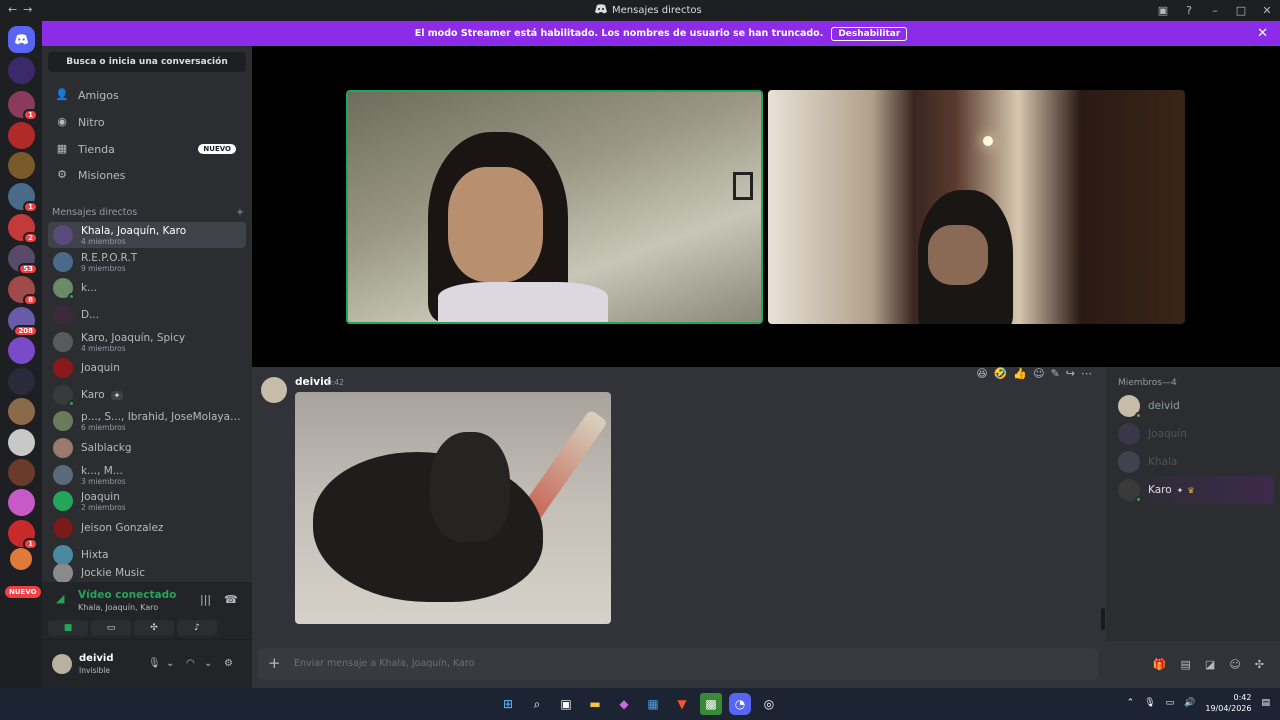 The image size is (1280, 720). Describe the element at coordinates (1055, 373) in the screenshot. I see `edit-icon: ✎` at that location.